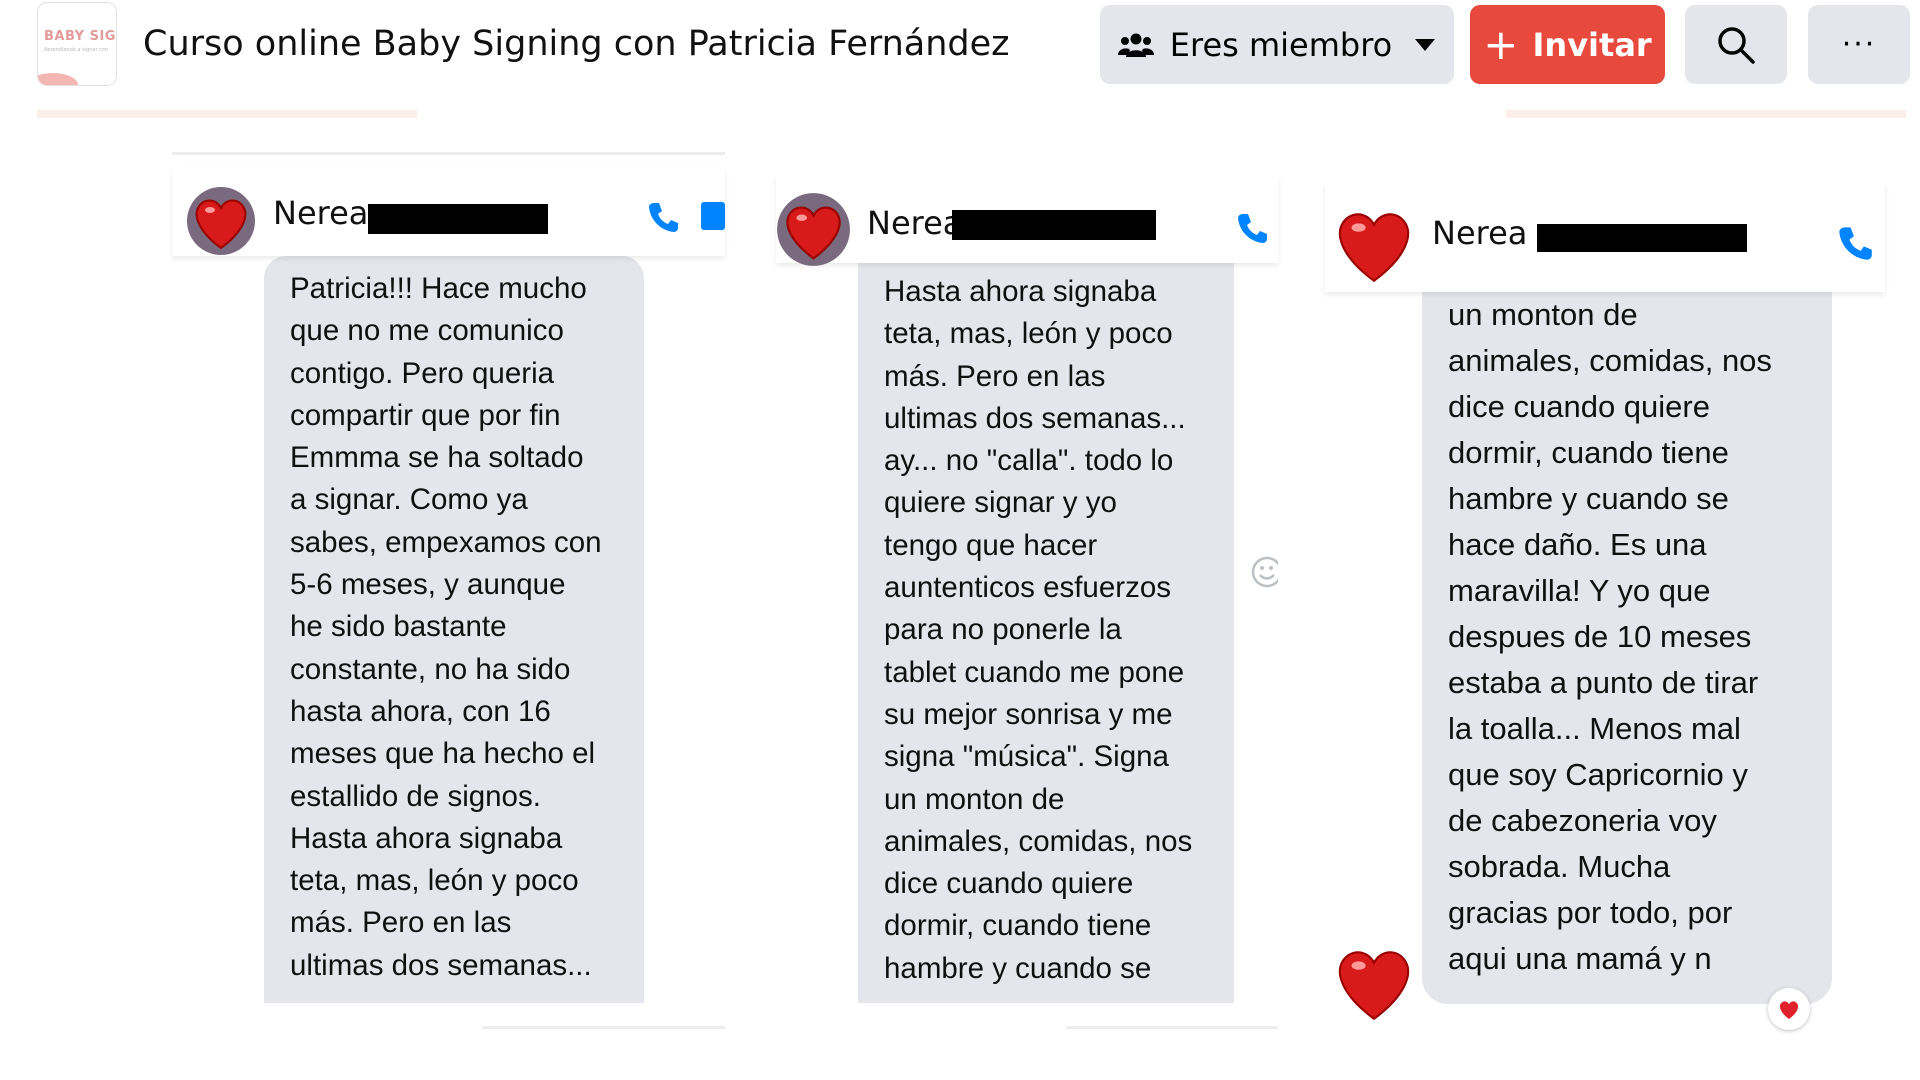 Image resolution: width=1920 pixels, height=1080 pixels. I want to click on emoji-reaction-icon, so click(1264, 572).